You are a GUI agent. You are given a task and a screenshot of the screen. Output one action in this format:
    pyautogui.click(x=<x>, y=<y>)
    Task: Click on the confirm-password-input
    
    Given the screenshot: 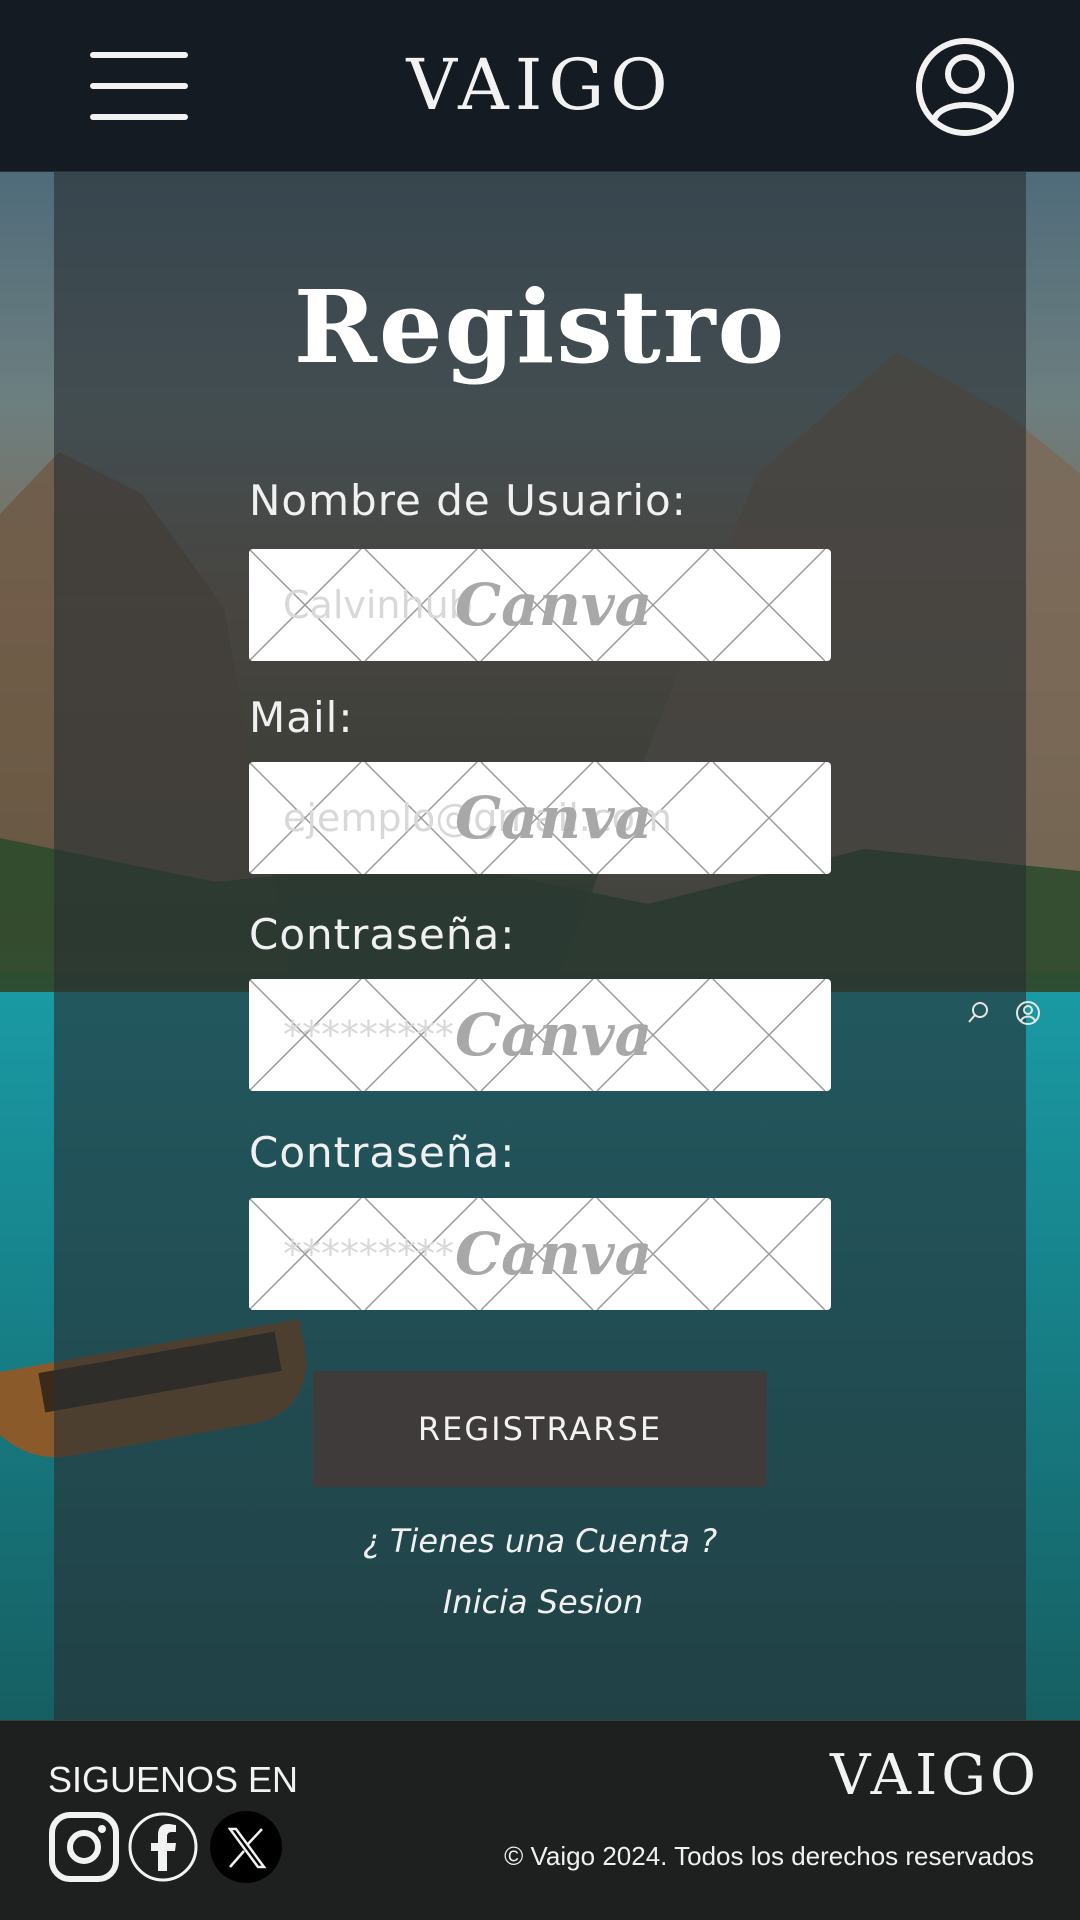 What is the action you would take?
    pyautogui.click(x=540, y=1254)
    